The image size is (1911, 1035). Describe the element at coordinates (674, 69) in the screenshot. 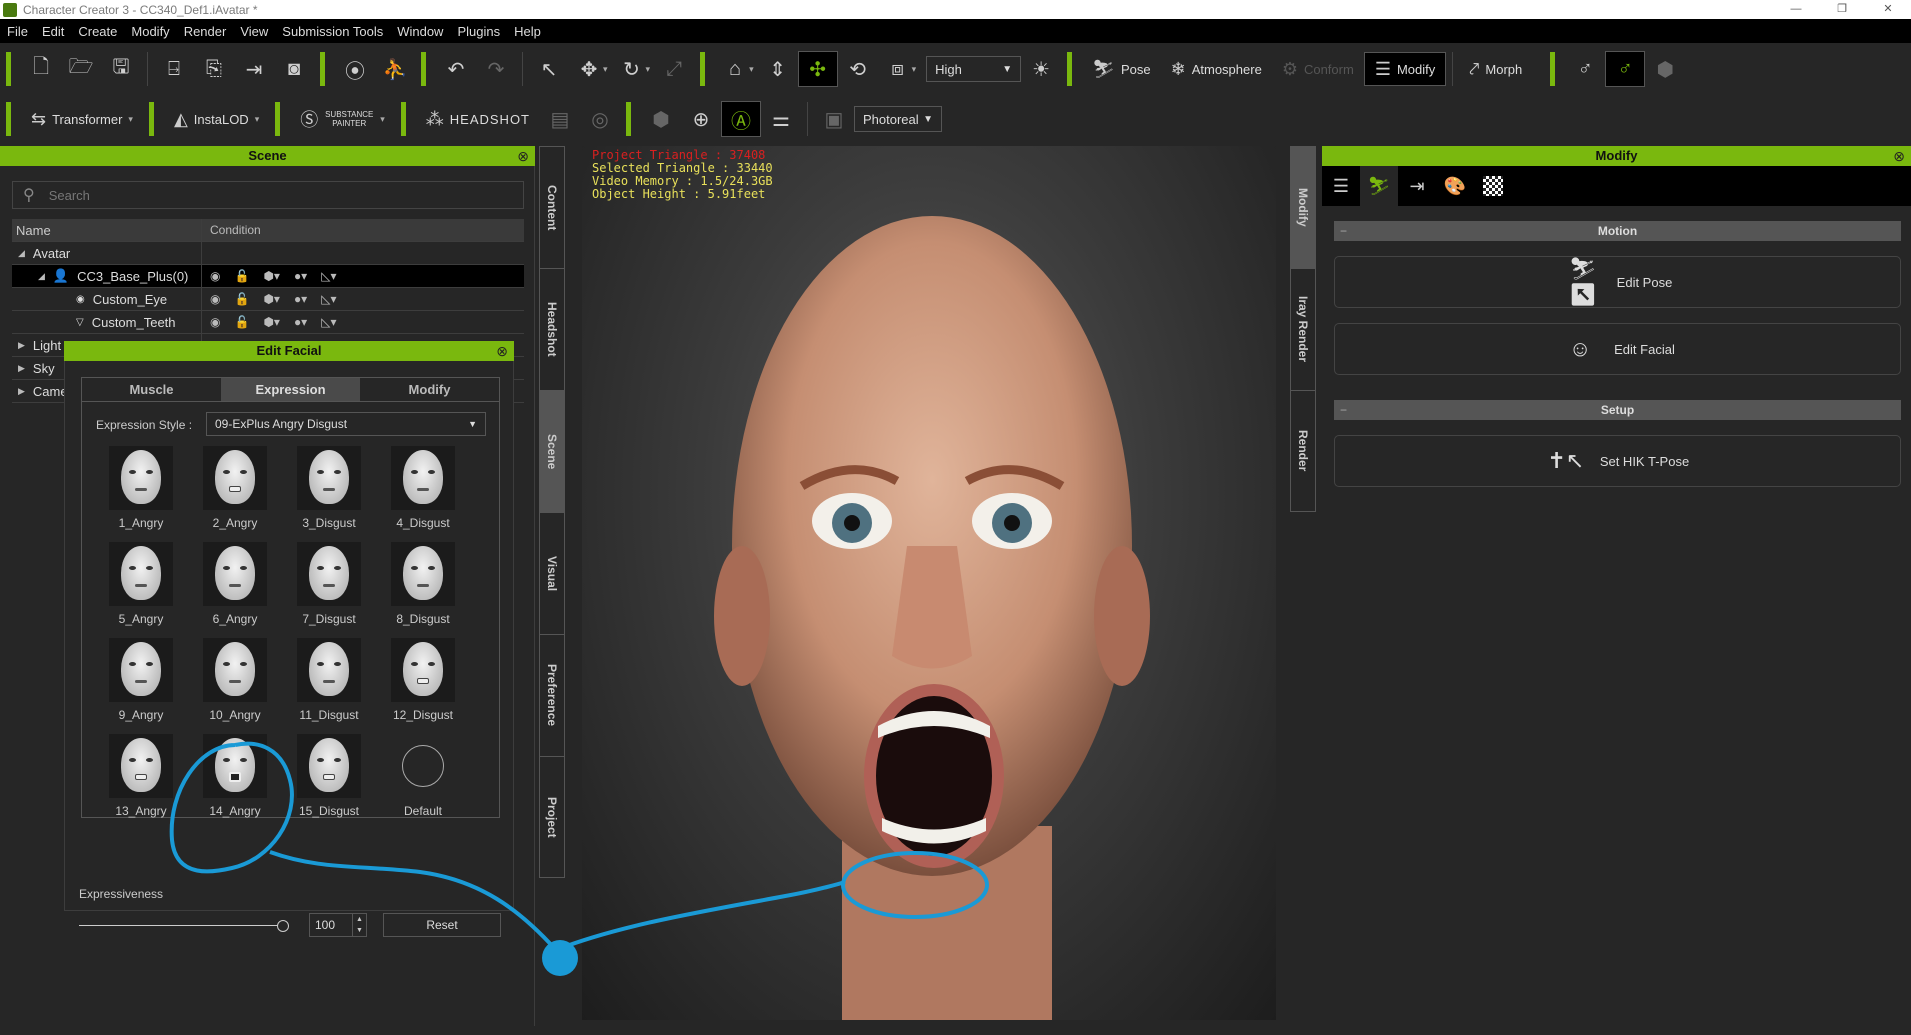

I see `scale-icon: ⤢` at that location.